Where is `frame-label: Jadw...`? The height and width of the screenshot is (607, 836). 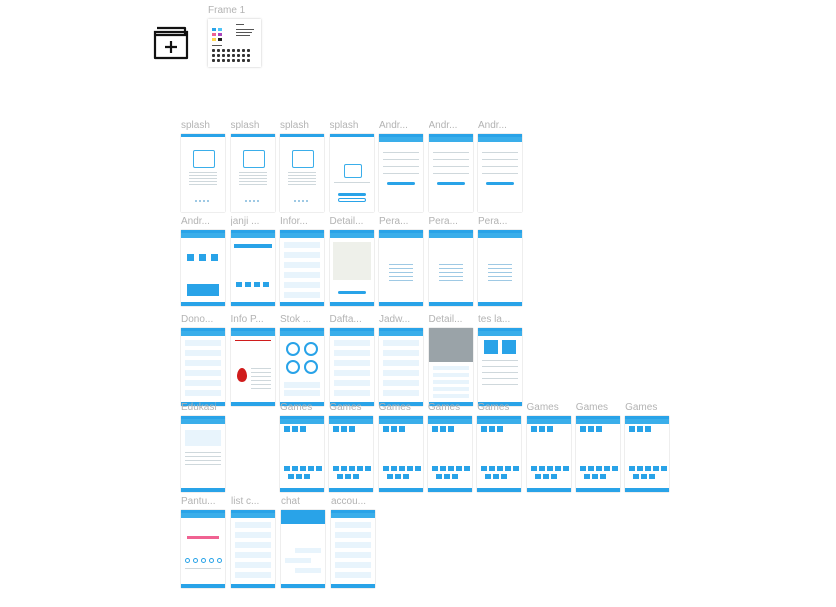
frame-label: Jadw... is located at coordinates (401, 319).